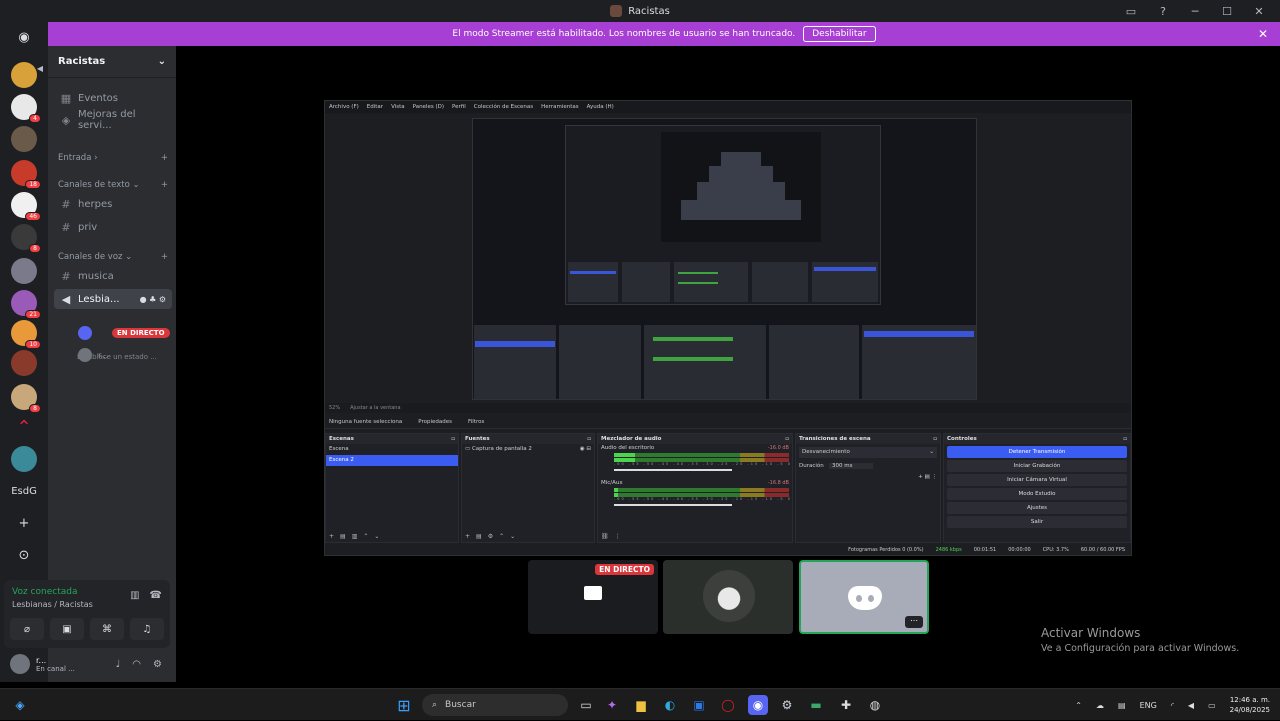  I want to click on activity-button: ⌘, so click(107, 629).